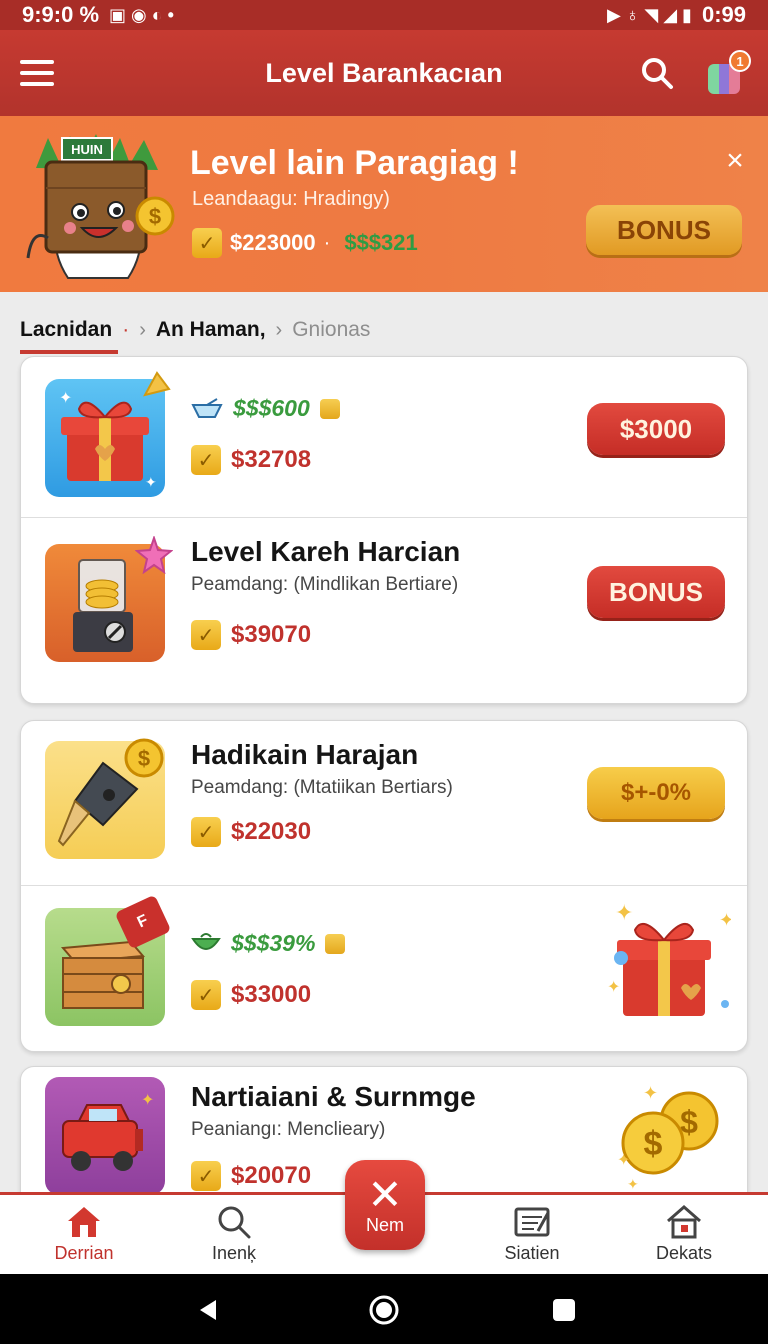 The image size is (768, 1344). I want to click on coins-icon: $ $ ✦ ✦ ✦, so click(668, 1137).